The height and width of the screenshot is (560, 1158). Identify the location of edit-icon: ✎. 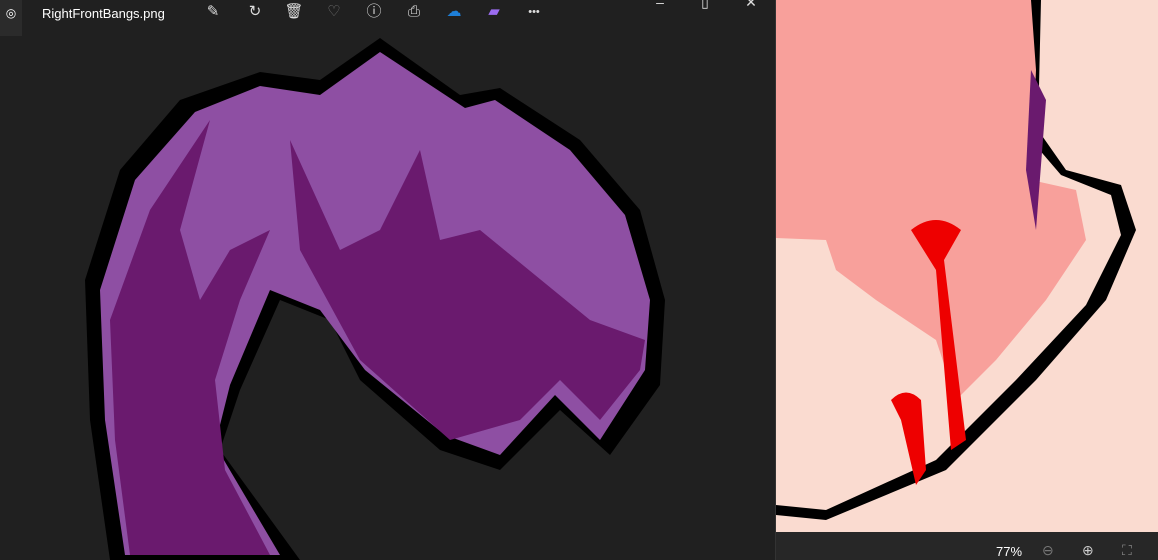
(213, 12).